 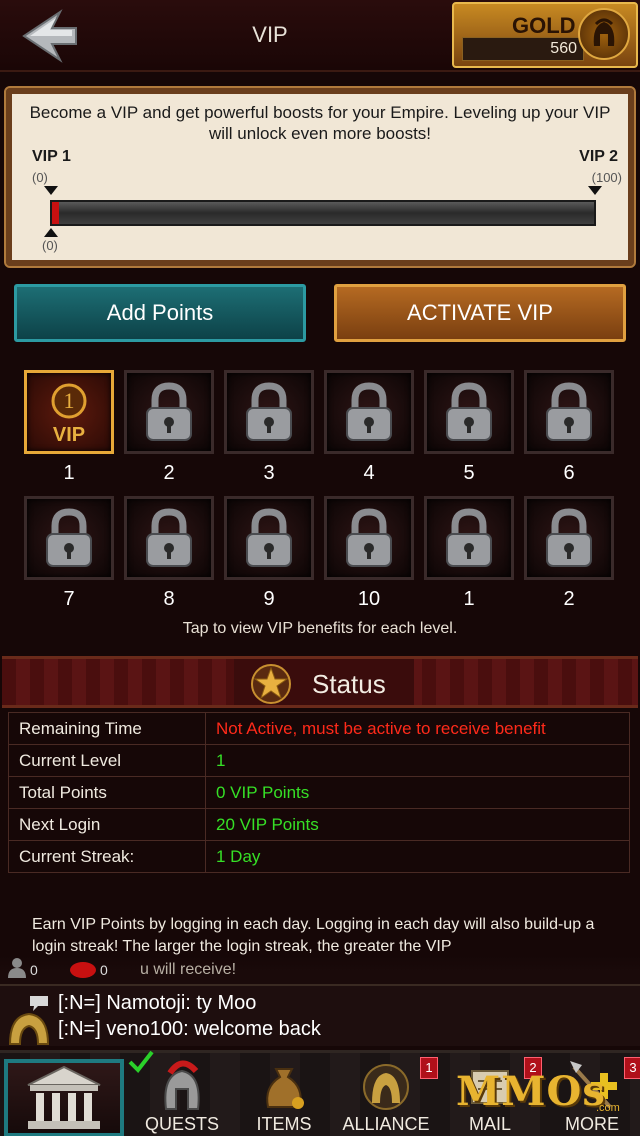 I want to click on alliance-badge: 1, so click(x=429, y=1068).